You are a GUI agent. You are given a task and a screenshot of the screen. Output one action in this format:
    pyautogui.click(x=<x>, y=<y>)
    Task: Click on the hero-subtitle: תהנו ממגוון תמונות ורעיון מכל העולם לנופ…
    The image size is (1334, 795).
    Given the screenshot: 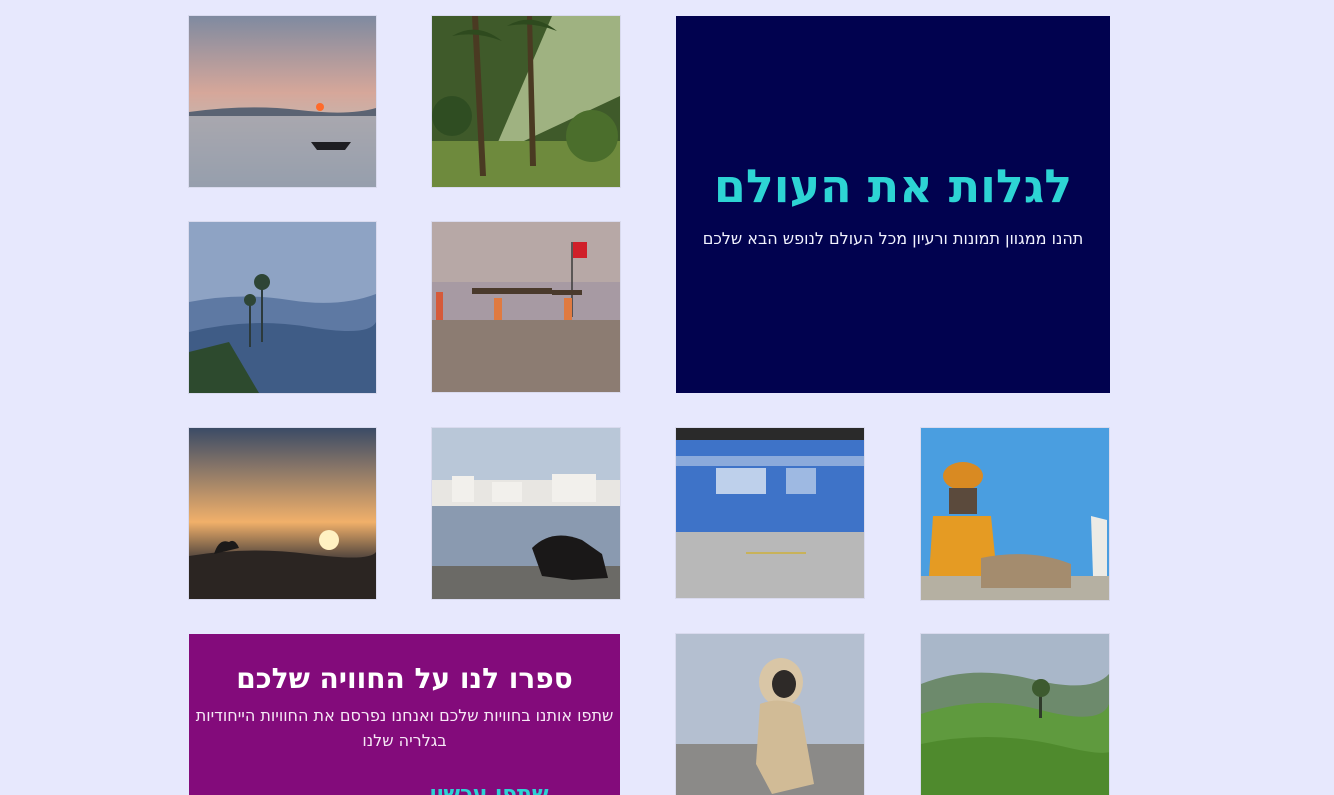 What is the action you would take?
    pyautogui.click(x=893, y=239)
    